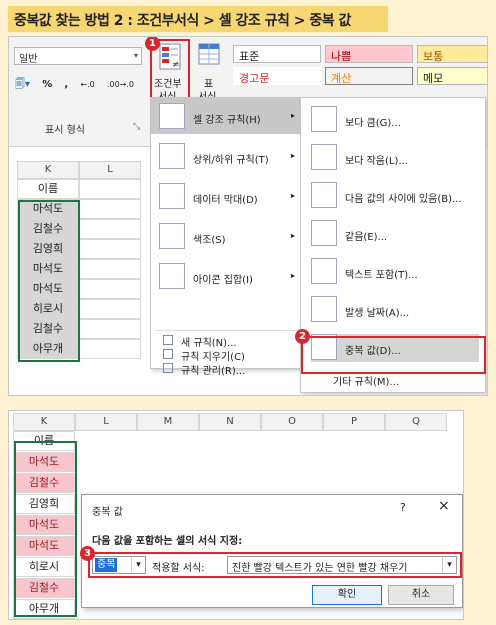 The height and width of the screenshot is (625, 496). I want to click on menu-item-1: 셀 강조 규칙(H) ▸, so click(229, 117).